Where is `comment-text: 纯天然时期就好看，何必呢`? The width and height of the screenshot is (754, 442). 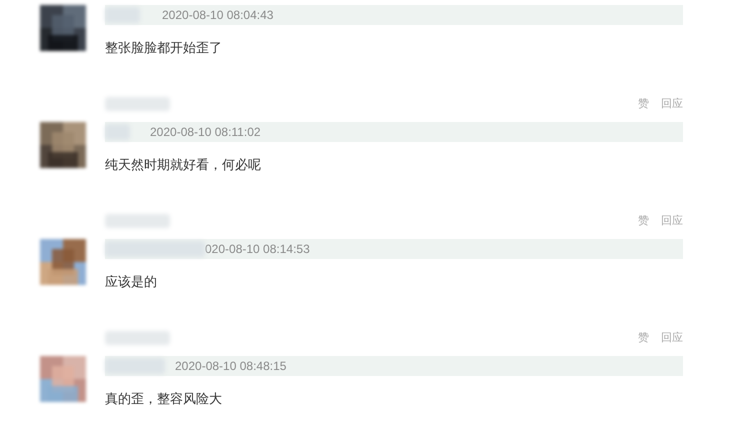
comment-text: 纯天然时期就好看，何必呢 is located at coordinates (183, 166).